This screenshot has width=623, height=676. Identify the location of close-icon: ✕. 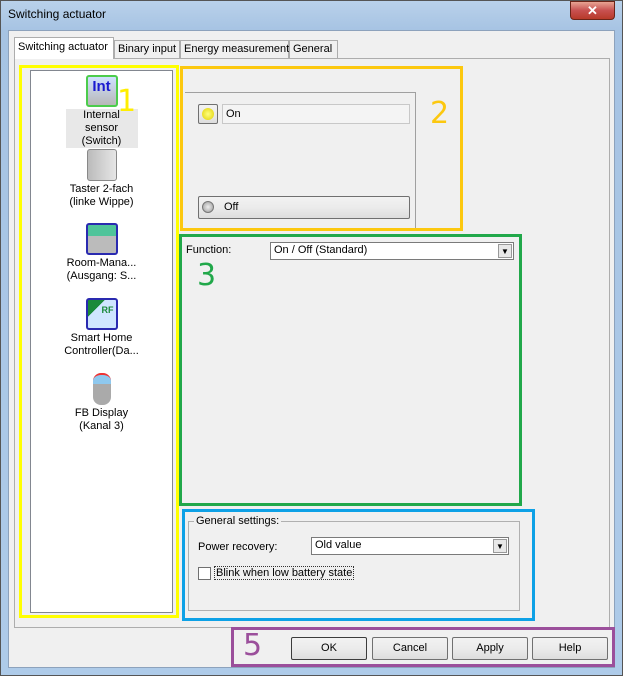
(592, 10).